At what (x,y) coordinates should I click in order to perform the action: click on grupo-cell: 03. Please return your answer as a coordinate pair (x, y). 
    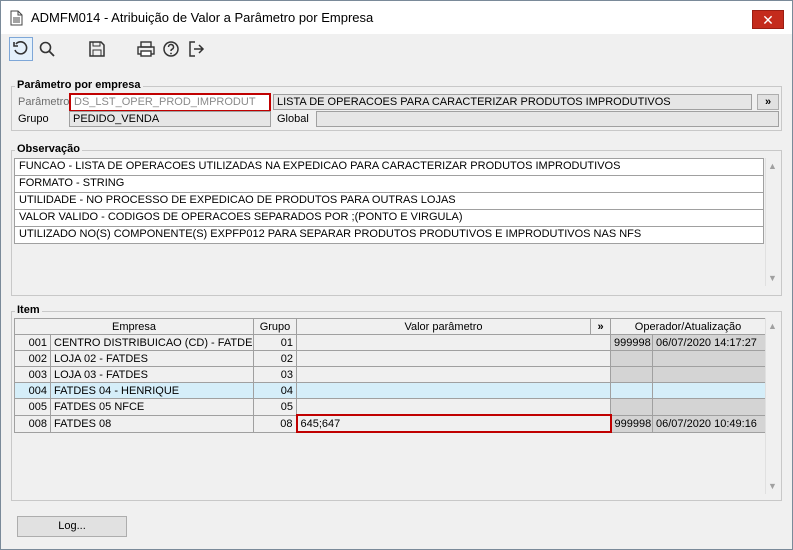
    Looking at the image, I should click on (275, 374).